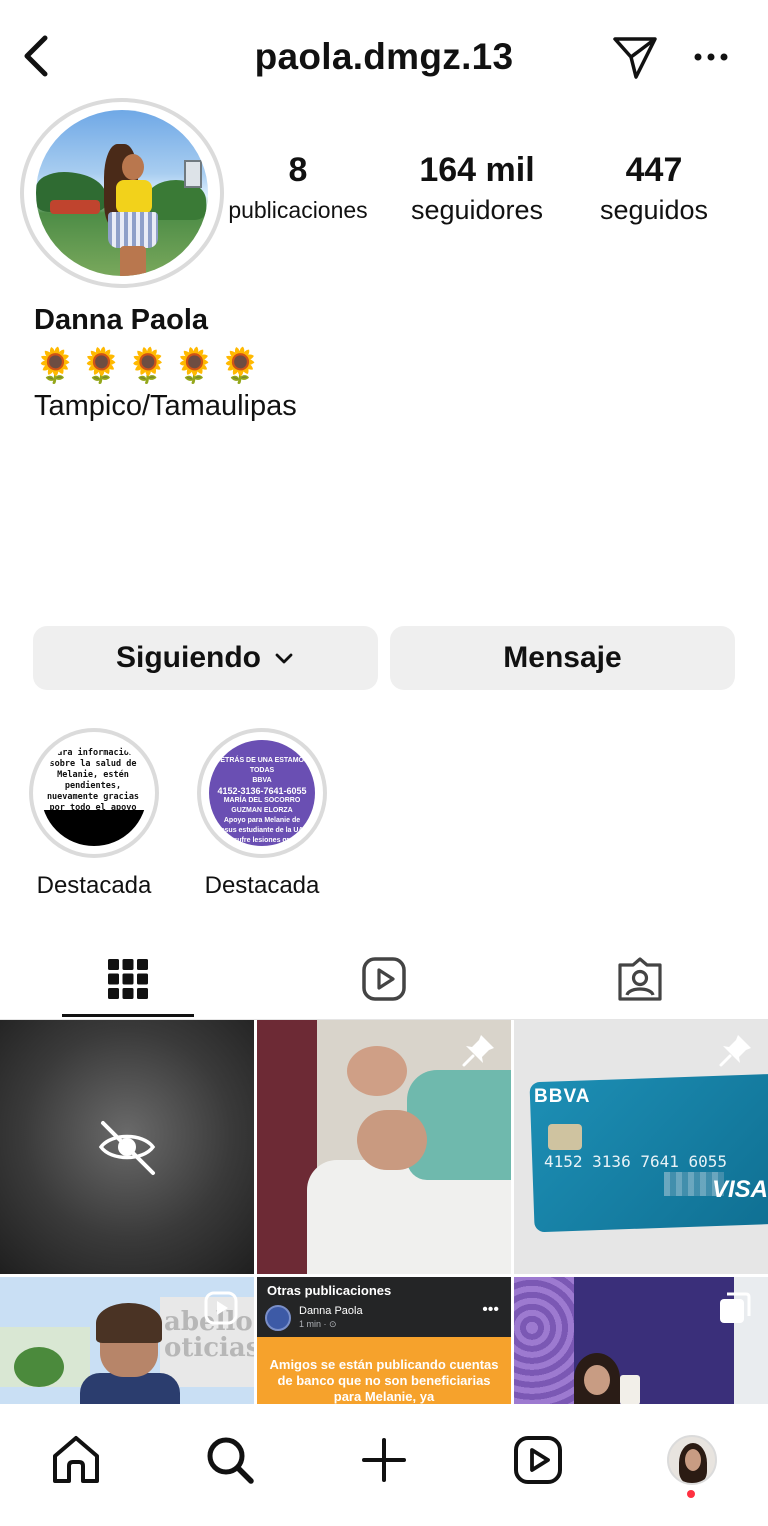 The height and width of the screenshot is (1526, 768). I want to click on profile-photo, so click(122, 193).